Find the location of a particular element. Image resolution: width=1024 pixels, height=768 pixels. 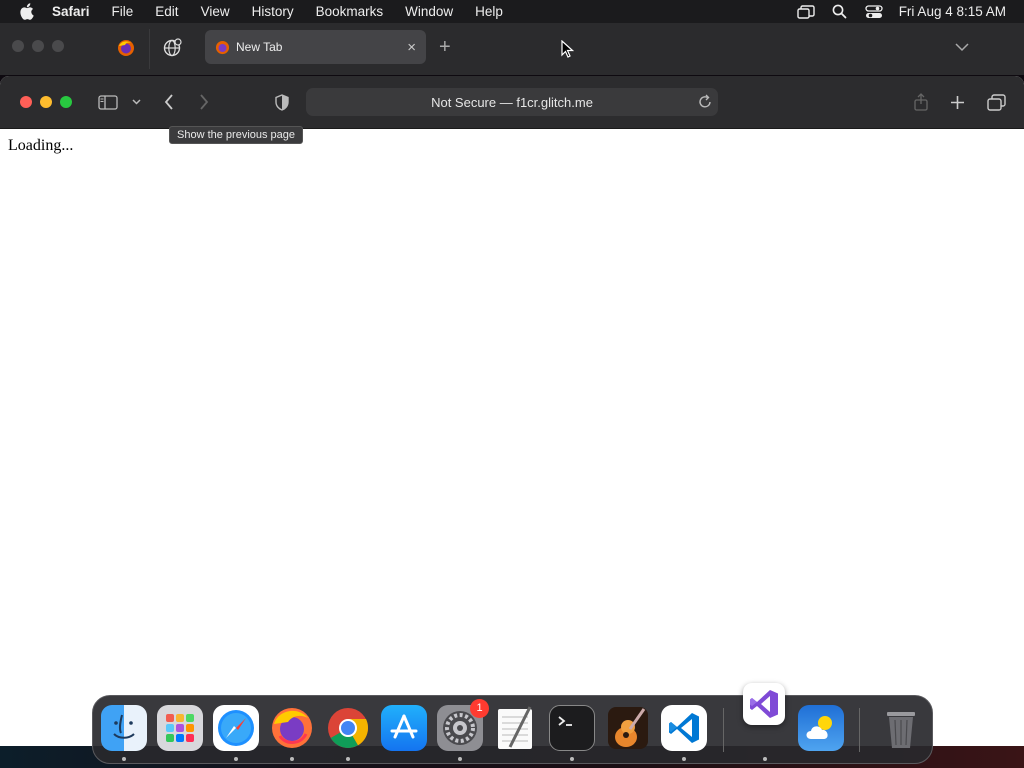

menubar-clock: Fri Aug 4 8:15 AM is located at coordinates (952, 11).